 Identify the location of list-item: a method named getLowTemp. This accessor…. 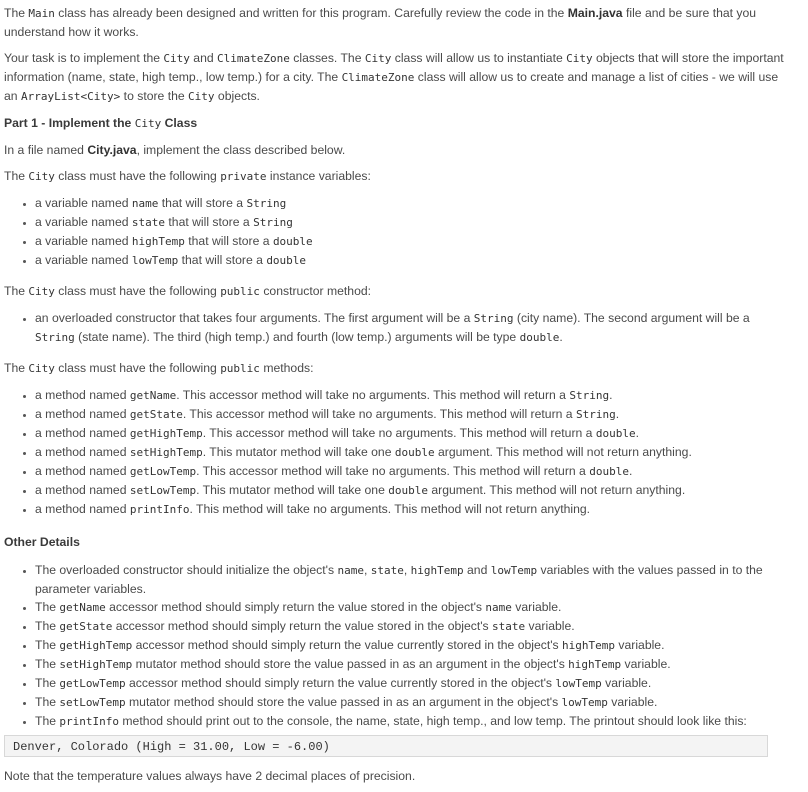
(409, 471).